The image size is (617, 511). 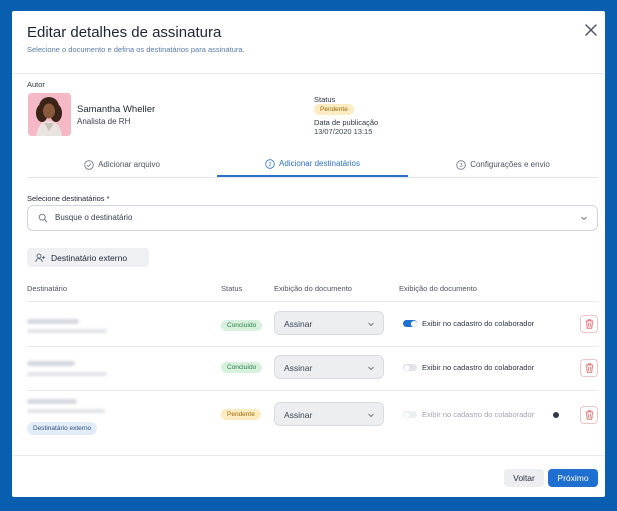 What do you see at coordinates (36, 84) in the screenshot?
I see `author-section-label: Autor` at bounding box center [36, 84].